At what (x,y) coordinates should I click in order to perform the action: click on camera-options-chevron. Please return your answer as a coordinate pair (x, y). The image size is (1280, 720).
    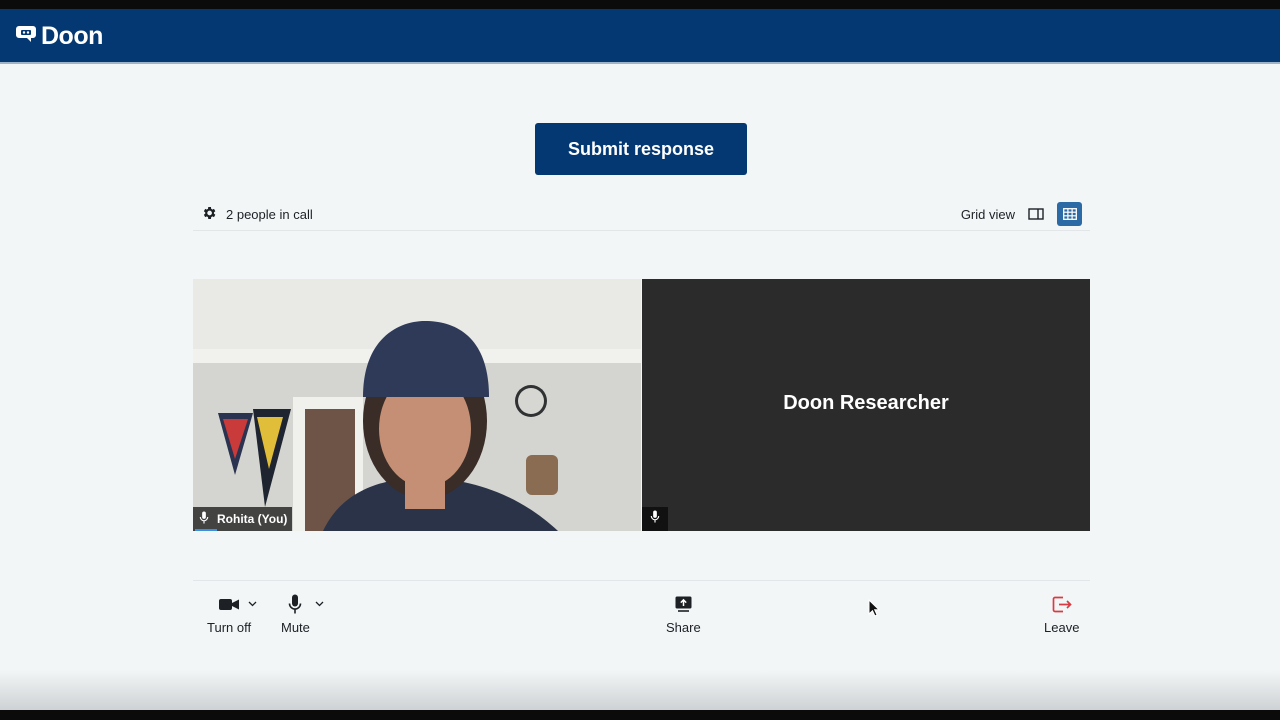
    Looking at the image, I should click on (252, 603).